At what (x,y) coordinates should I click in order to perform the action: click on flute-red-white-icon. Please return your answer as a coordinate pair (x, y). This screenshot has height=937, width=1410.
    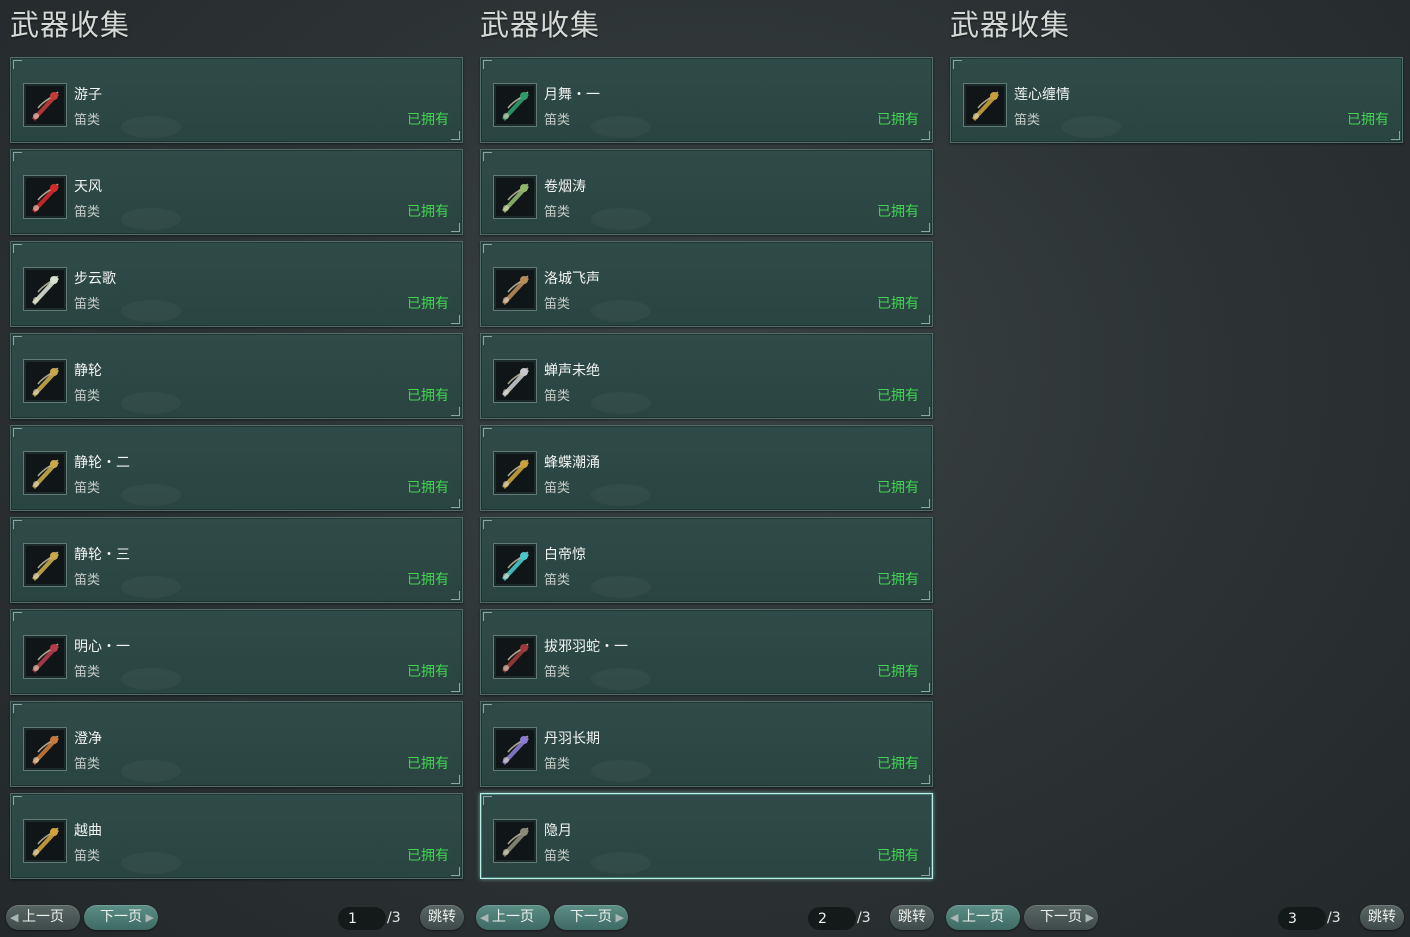
    Looking at the image, I should click on (45, 105).